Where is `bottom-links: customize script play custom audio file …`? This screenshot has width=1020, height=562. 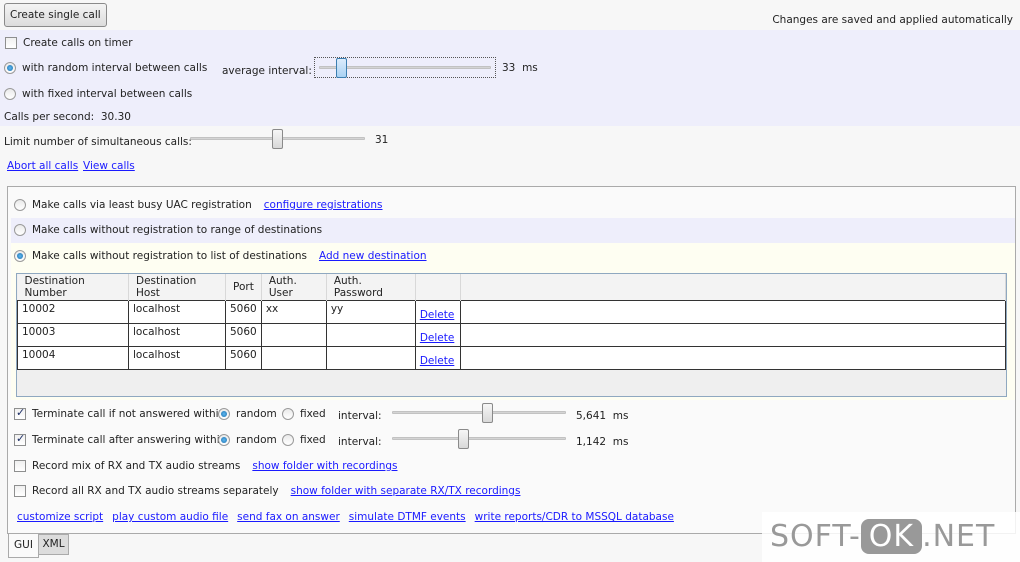
bottom-links: customize script play custom audio file … is located at coordinates (345, 517).